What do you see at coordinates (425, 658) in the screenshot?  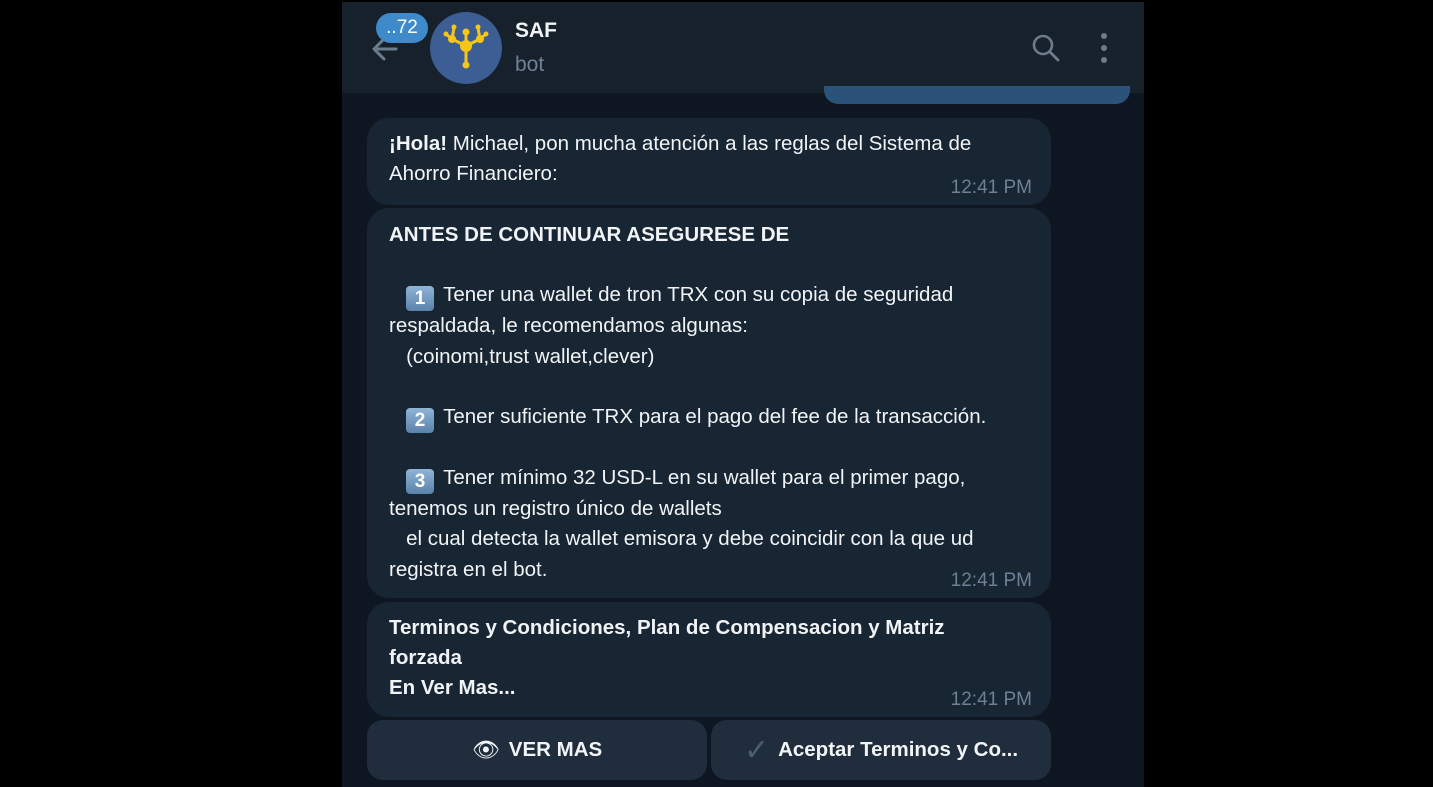 I see `message-line: forzada` at bounding box center [425, 658].